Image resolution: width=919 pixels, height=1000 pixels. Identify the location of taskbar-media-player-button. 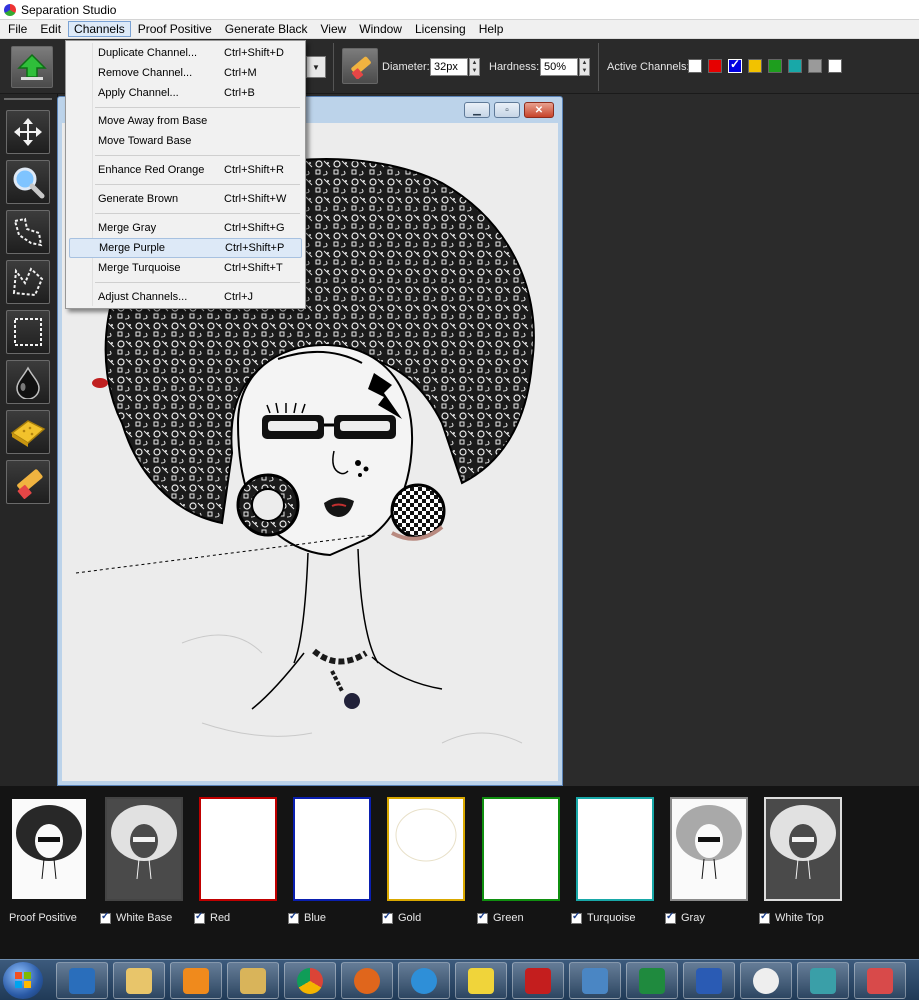
(196, 980).